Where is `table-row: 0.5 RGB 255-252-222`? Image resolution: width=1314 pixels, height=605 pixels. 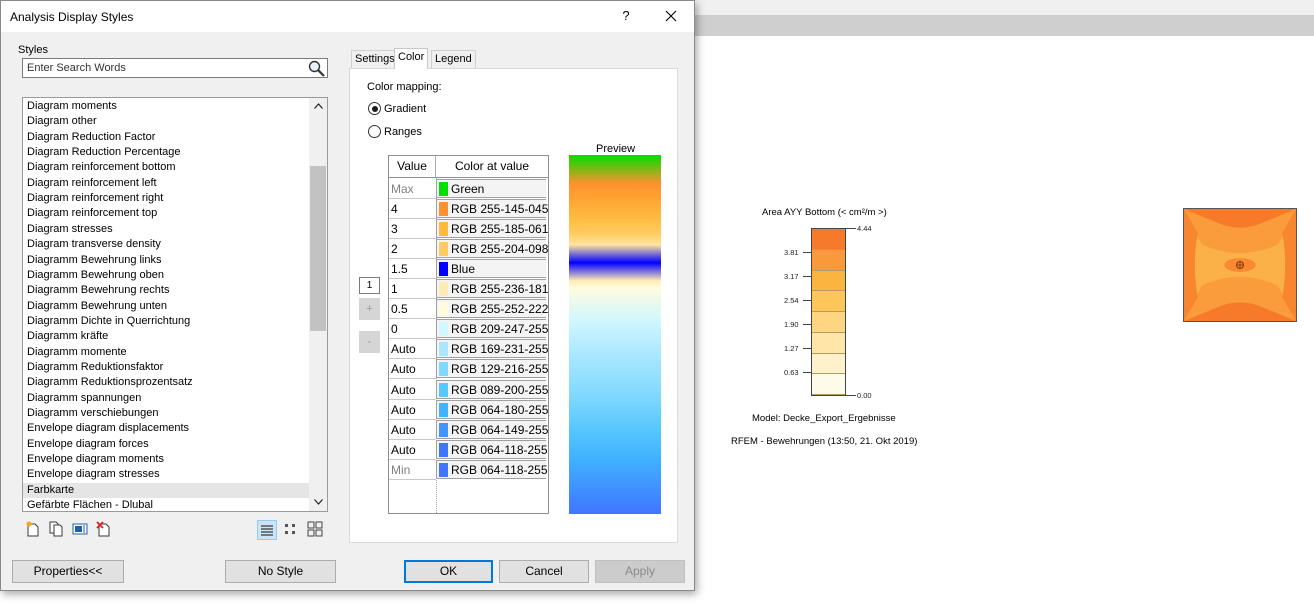
table-row: 0.5 RGB 255-252-222 is located at coordinates (468, 309).